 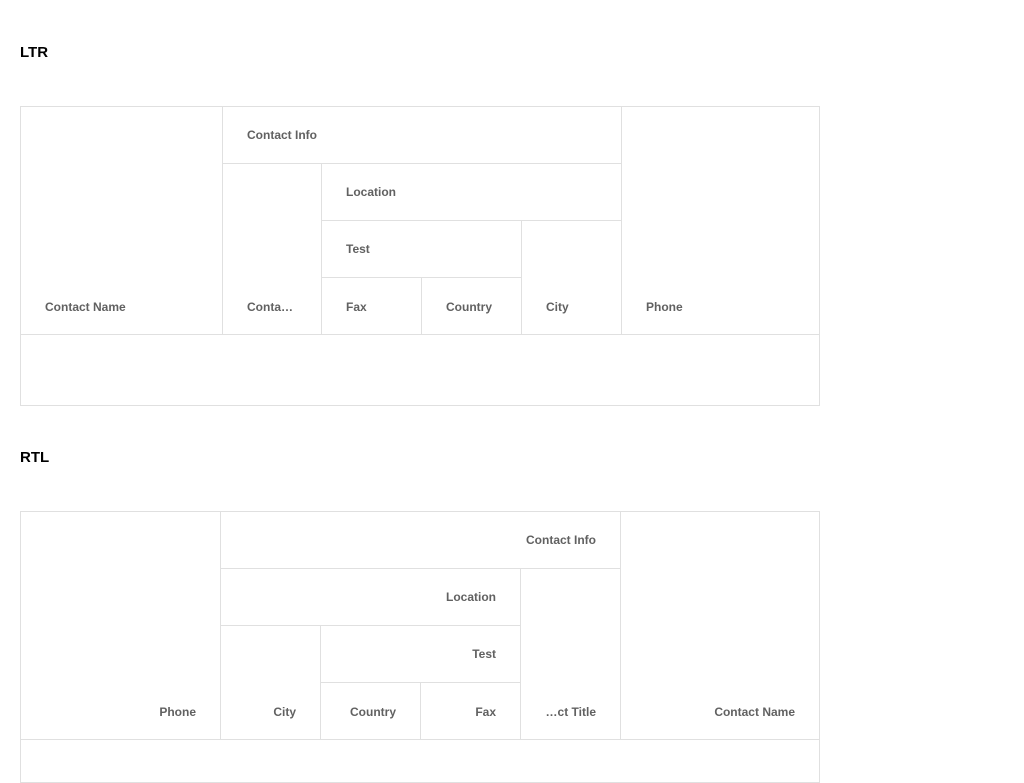 What do you see at coordinates (121, 221) in the screenshot?
I see `ltr-header-contact-name: Contact Name` at bounding box center [121, 221].